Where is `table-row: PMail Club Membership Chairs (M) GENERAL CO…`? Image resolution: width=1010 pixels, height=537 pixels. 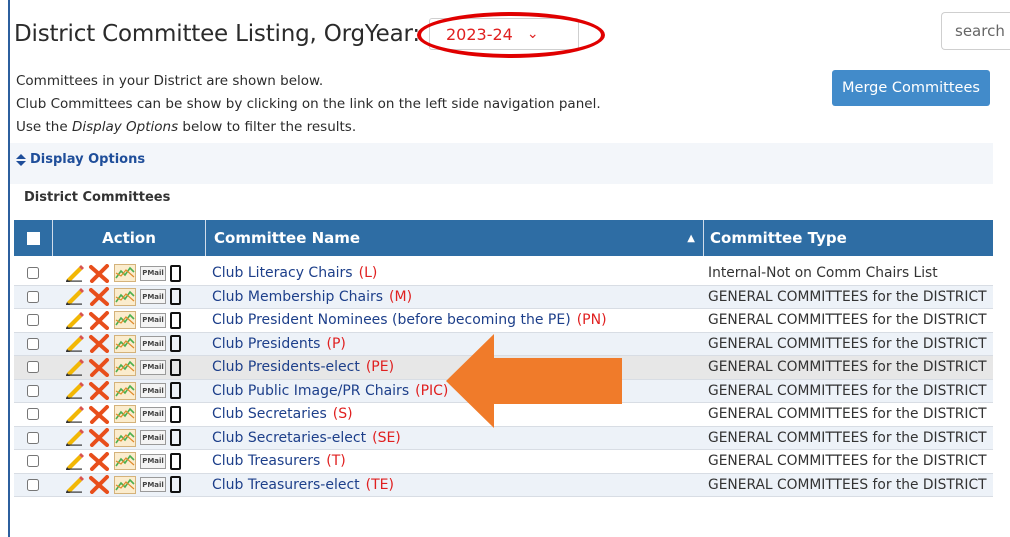
table-row: PMail Club Membership Chairs (M) GENERAL CO… is located at coordinates (503, 297).